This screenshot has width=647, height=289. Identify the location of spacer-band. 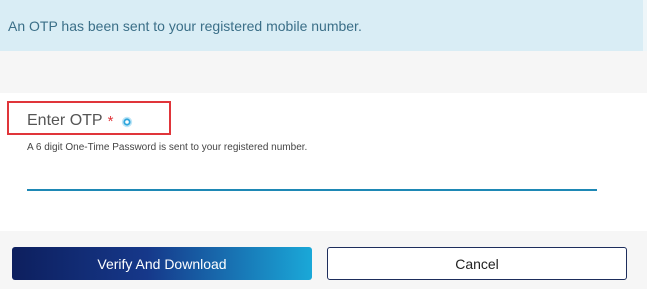
(323, 72).